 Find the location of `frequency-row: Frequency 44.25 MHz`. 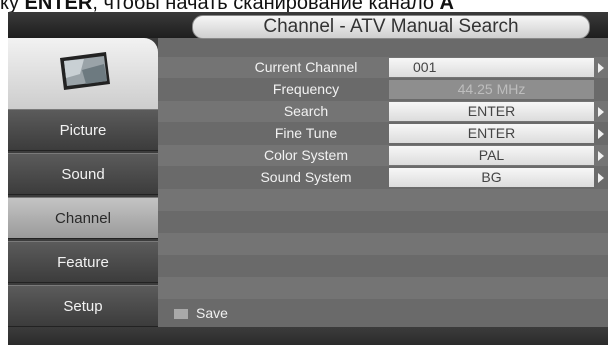

frequency-row: Frequency 44.25 MHz is located at coordinates (383, 89).